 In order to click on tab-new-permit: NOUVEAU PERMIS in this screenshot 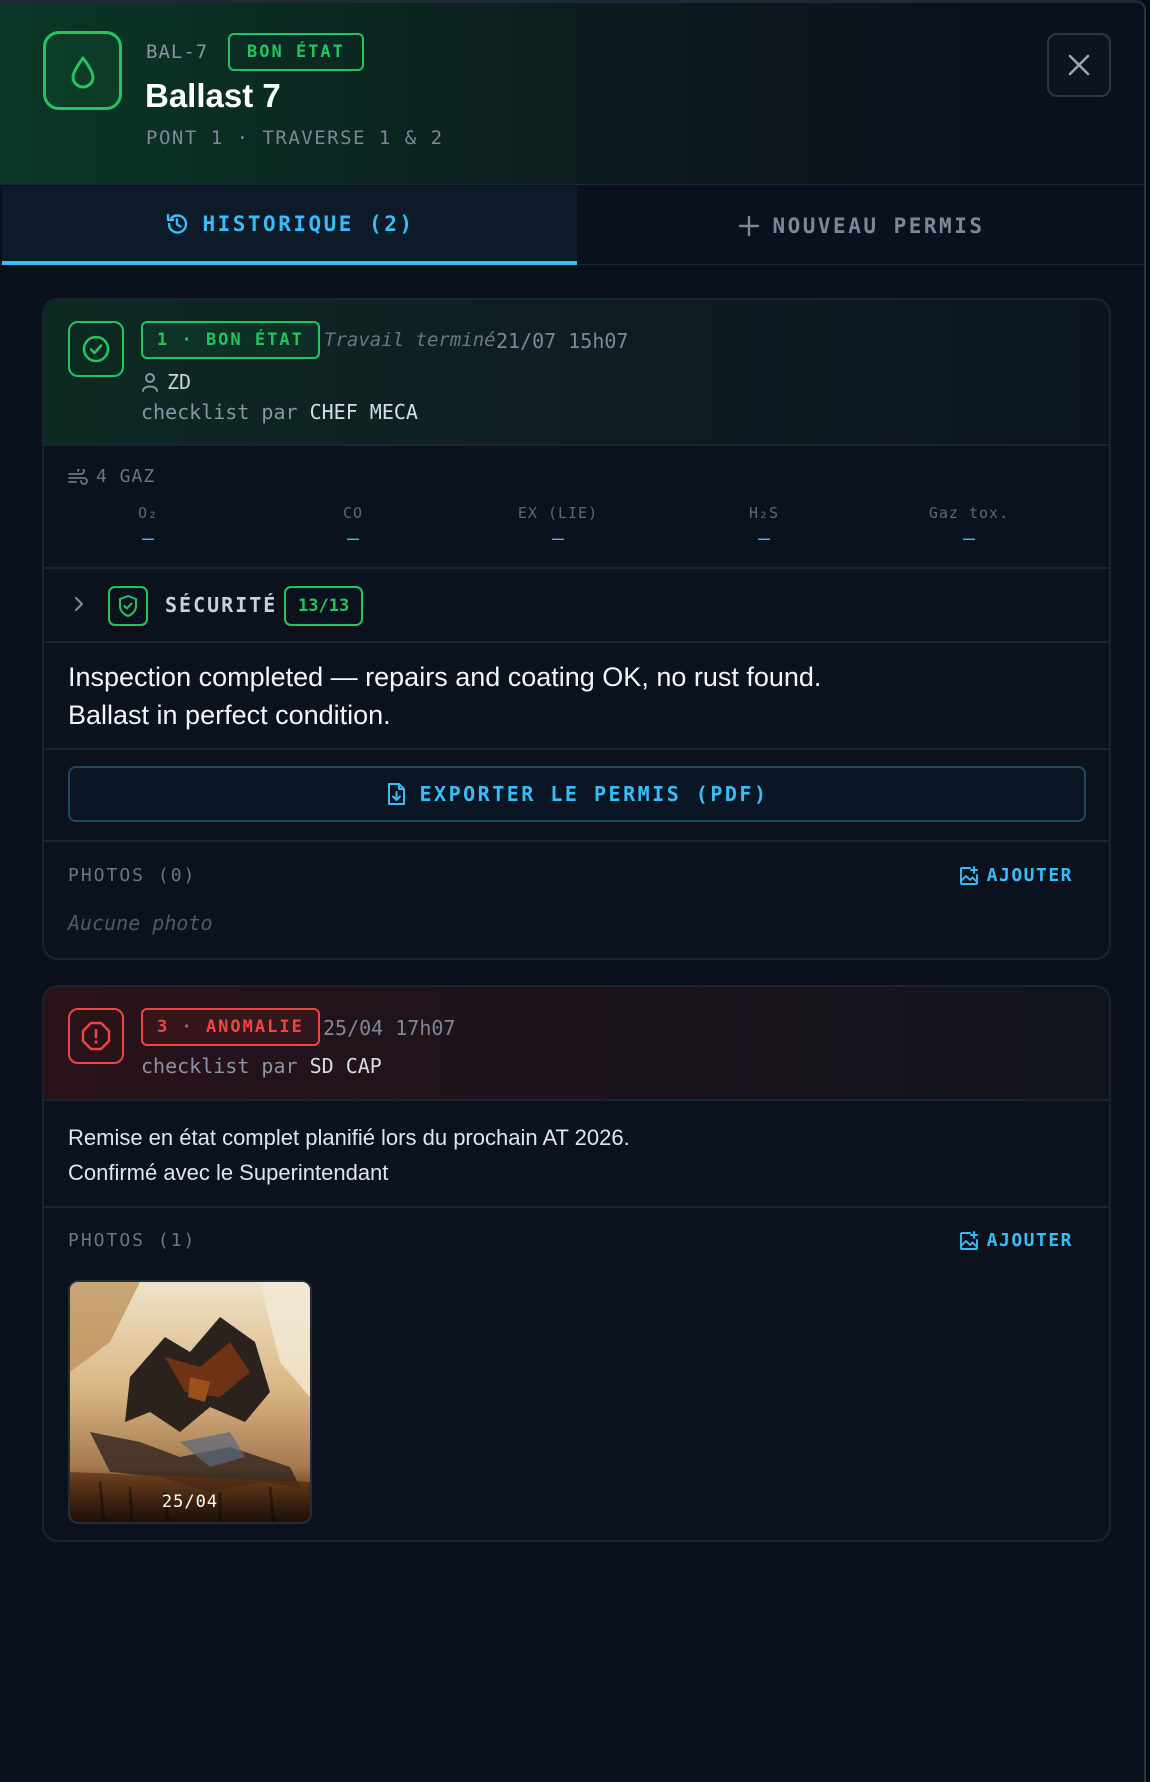, I will do `click(860, 225)`.